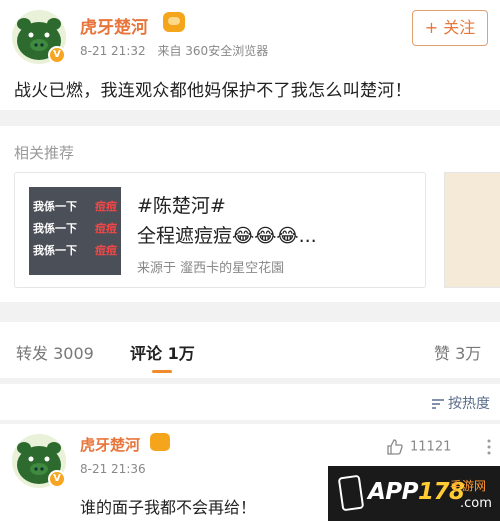 The width and height of the screenshot is (500, 521). Describe the element at coordinates (181, 204) in the screenshot. I see `related-card-tag: #陈楚河#` at that location.